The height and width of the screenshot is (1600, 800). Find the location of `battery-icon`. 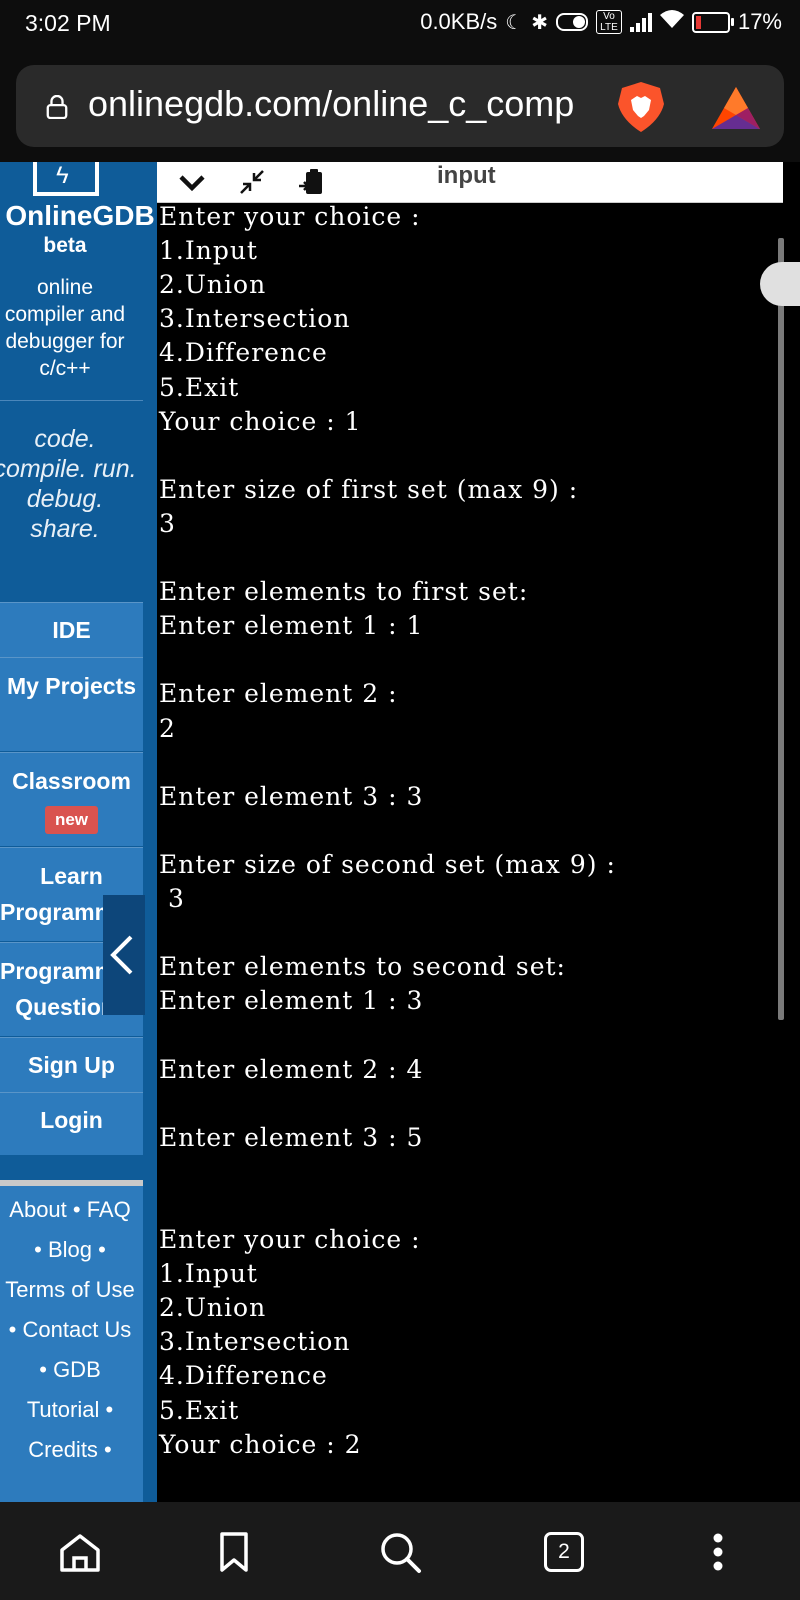

battery-icon is located at coordinates (712, 22).